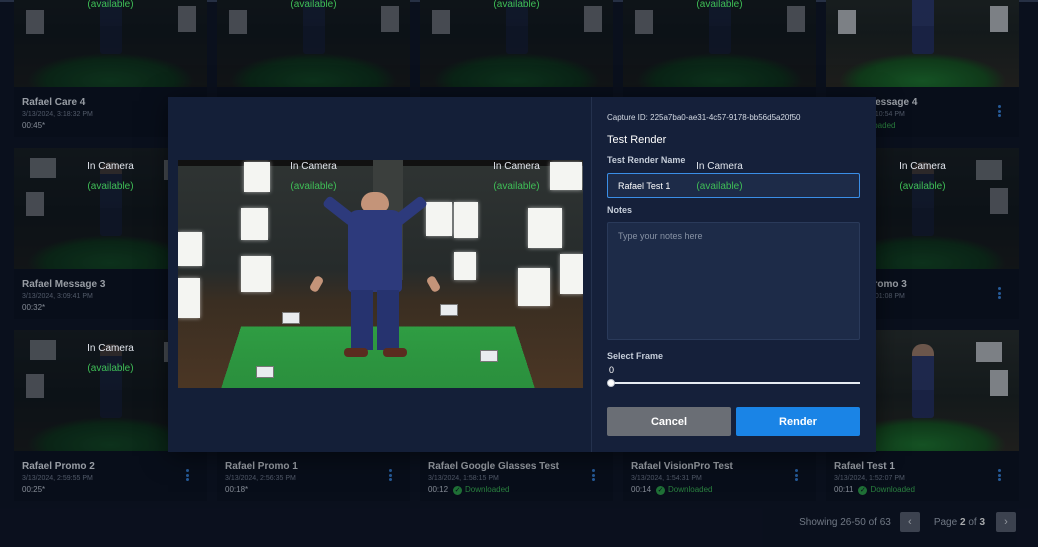  Describe the element at coordinates (611, 383) in the screenshot. I see `frame-slider-thumb` at that location.